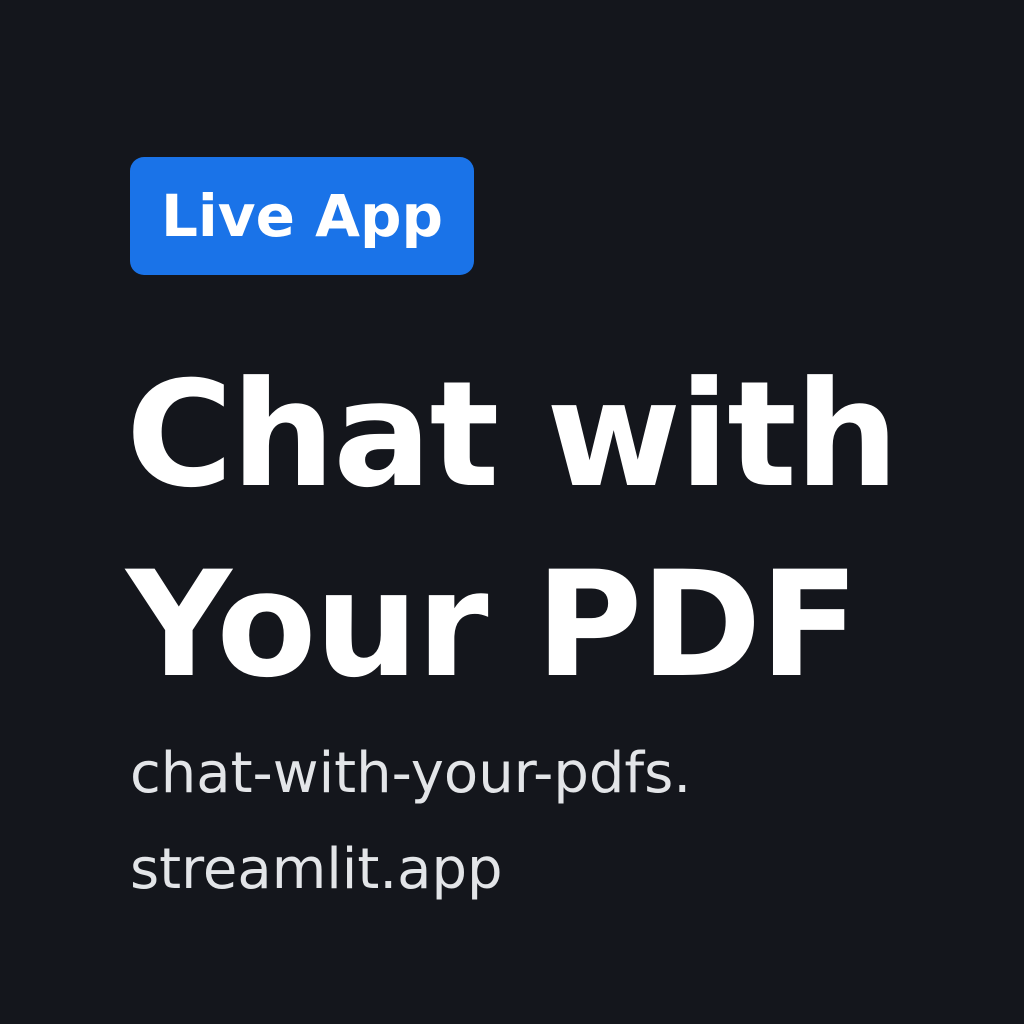  I want to click on live-app-badge: Live App, so click(302, 216).